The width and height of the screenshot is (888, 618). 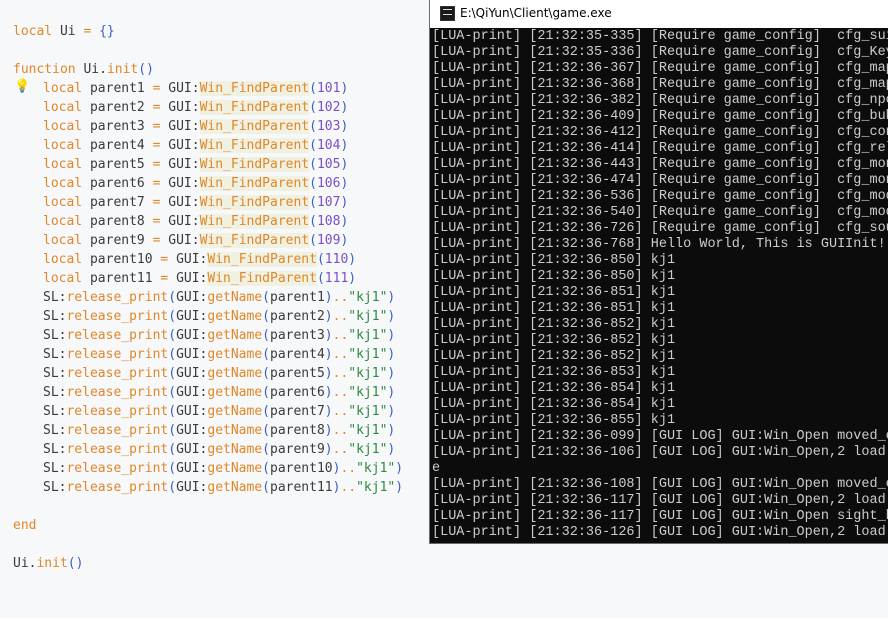 I want to click on code-line: local parent4 = GUI:Win_FindParent(104), so click(x=180, y=145).